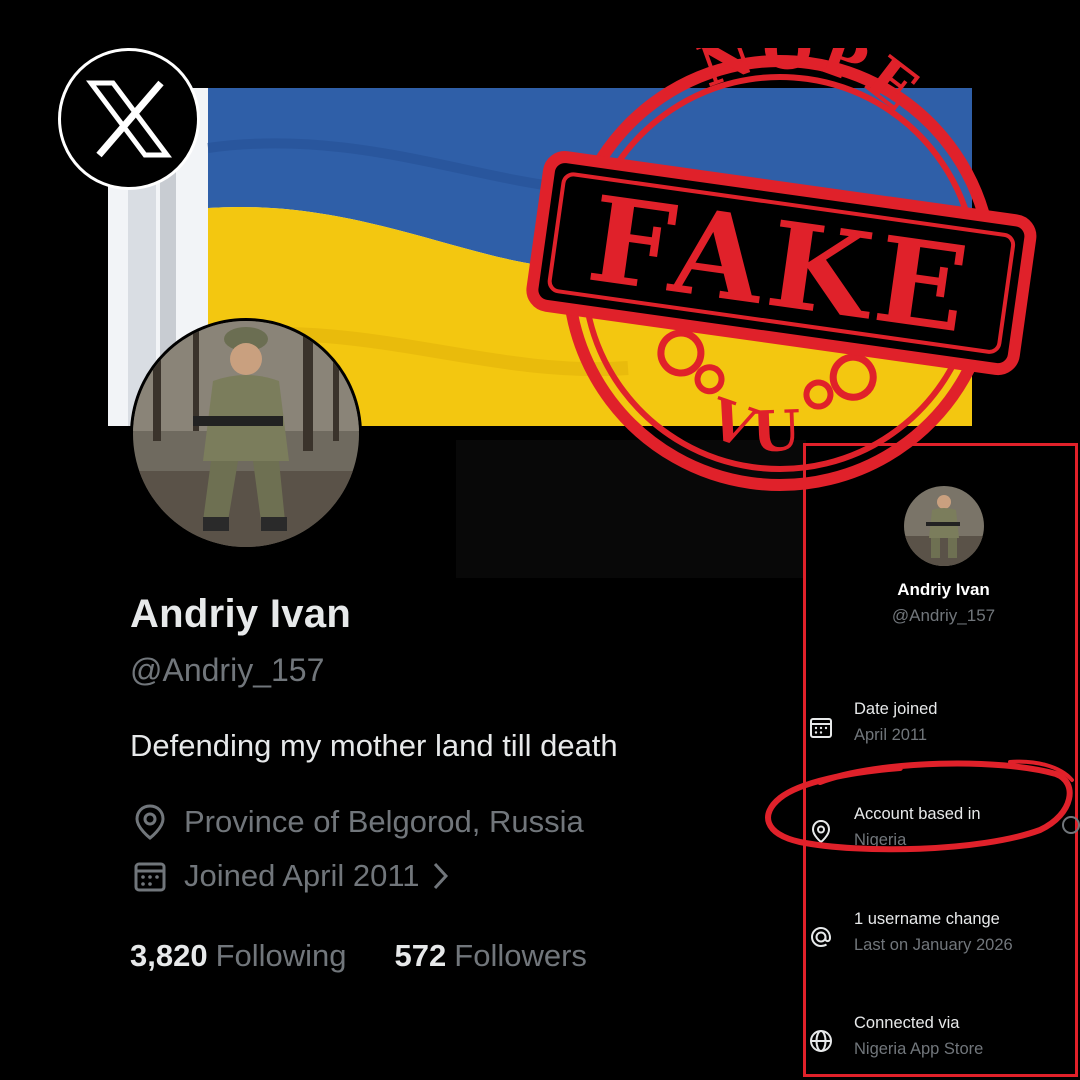 This screenshot has height=1080, width=1080. What do you see at coordinates (150, 822) in the screenshot?
I see `location-pin-icon` at bounding box center [150, 822].